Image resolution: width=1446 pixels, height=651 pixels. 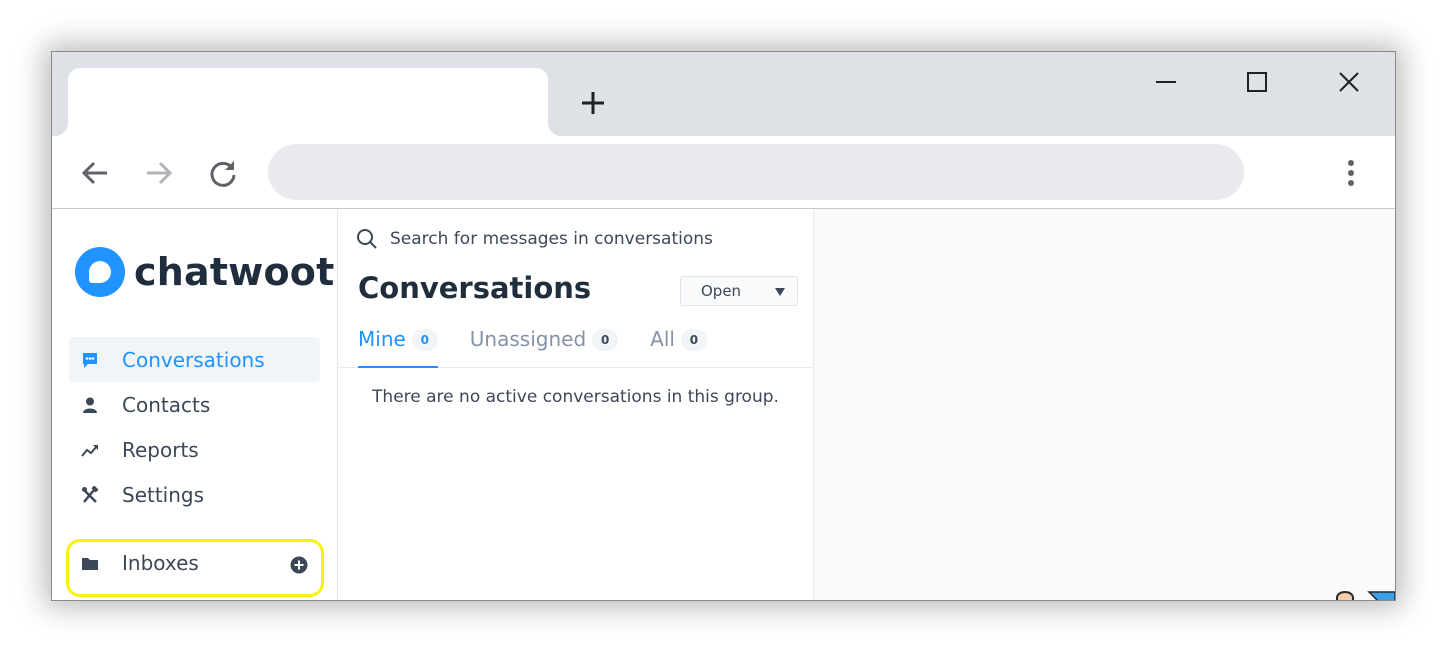 I want to click on sidebar-item-conversations: Conversations, so click(x=194, y=359).